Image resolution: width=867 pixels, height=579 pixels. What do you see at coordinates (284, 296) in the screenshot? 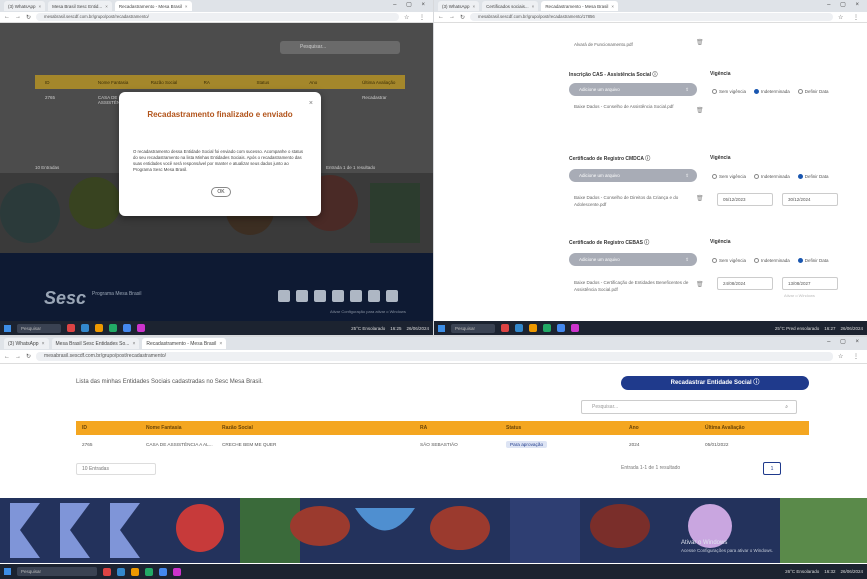
I see `email-icon` at bounding box center [284, 296].